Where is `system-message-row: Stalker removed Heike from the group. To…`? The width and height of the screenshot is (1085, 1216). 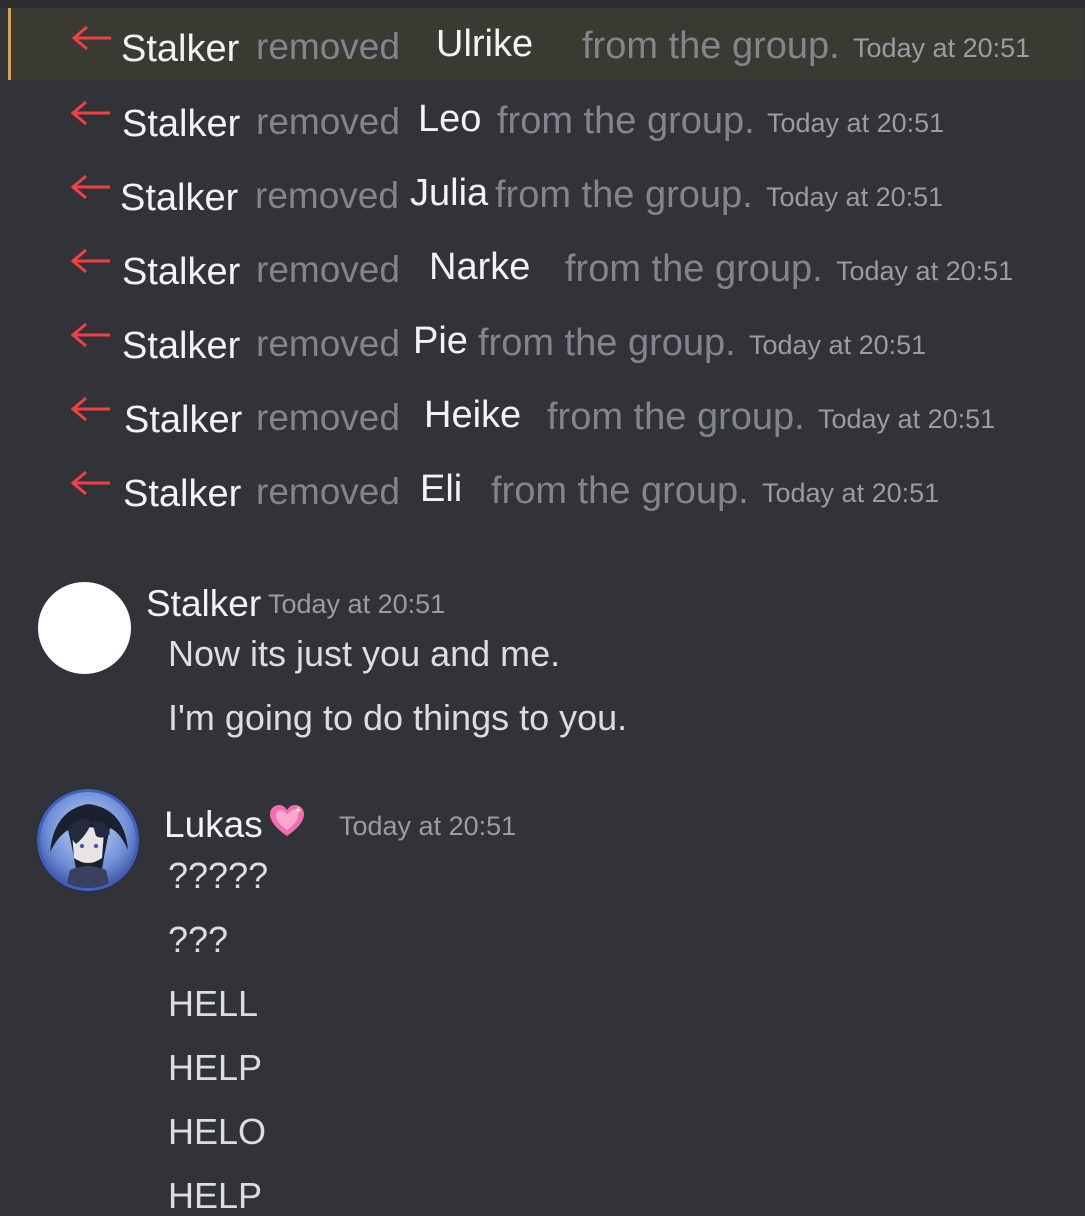
system-message-row: Stalker removed Heike from the group. To… is located at coordinates (546, 415).